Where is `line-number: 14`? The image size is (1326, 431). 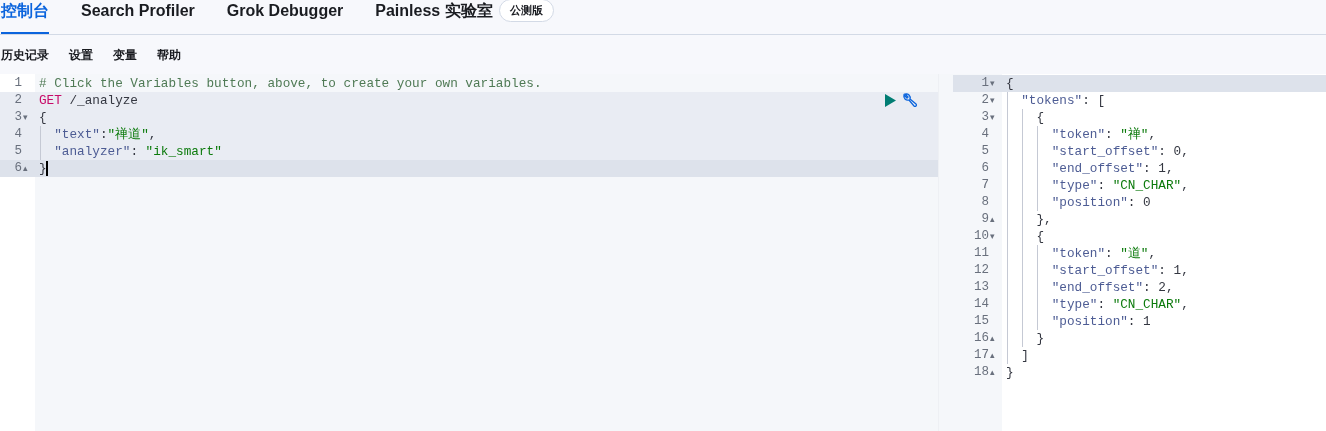
line-number: 14 is located at coordinates (981, 305).